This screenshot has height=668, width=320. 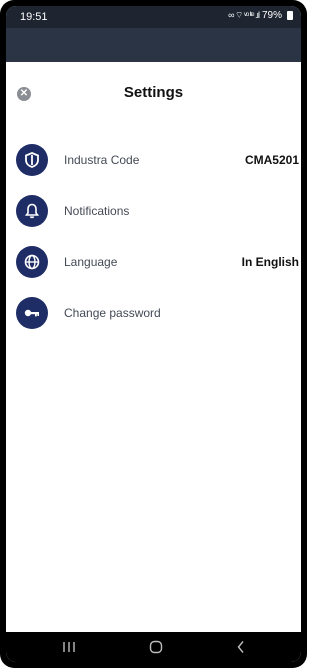 I want to click on key-icon, so click(x=32, y=313).